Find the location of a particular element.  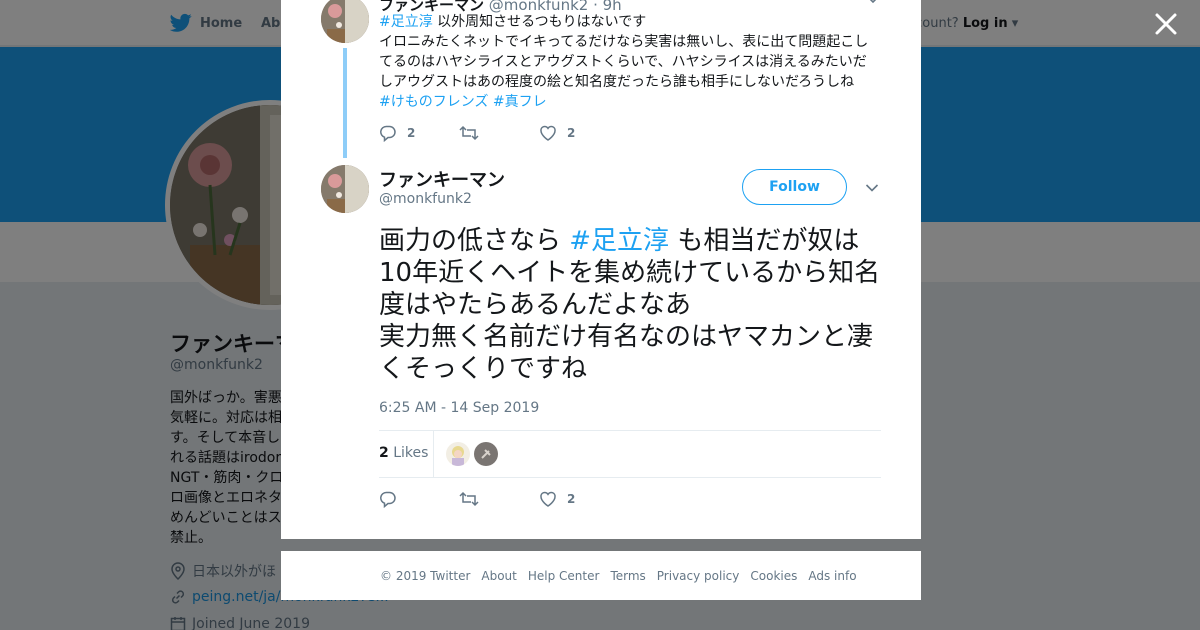

parent-tweet-tags: #けものフレンズ #真フレ is located at coordinates (629, 102).